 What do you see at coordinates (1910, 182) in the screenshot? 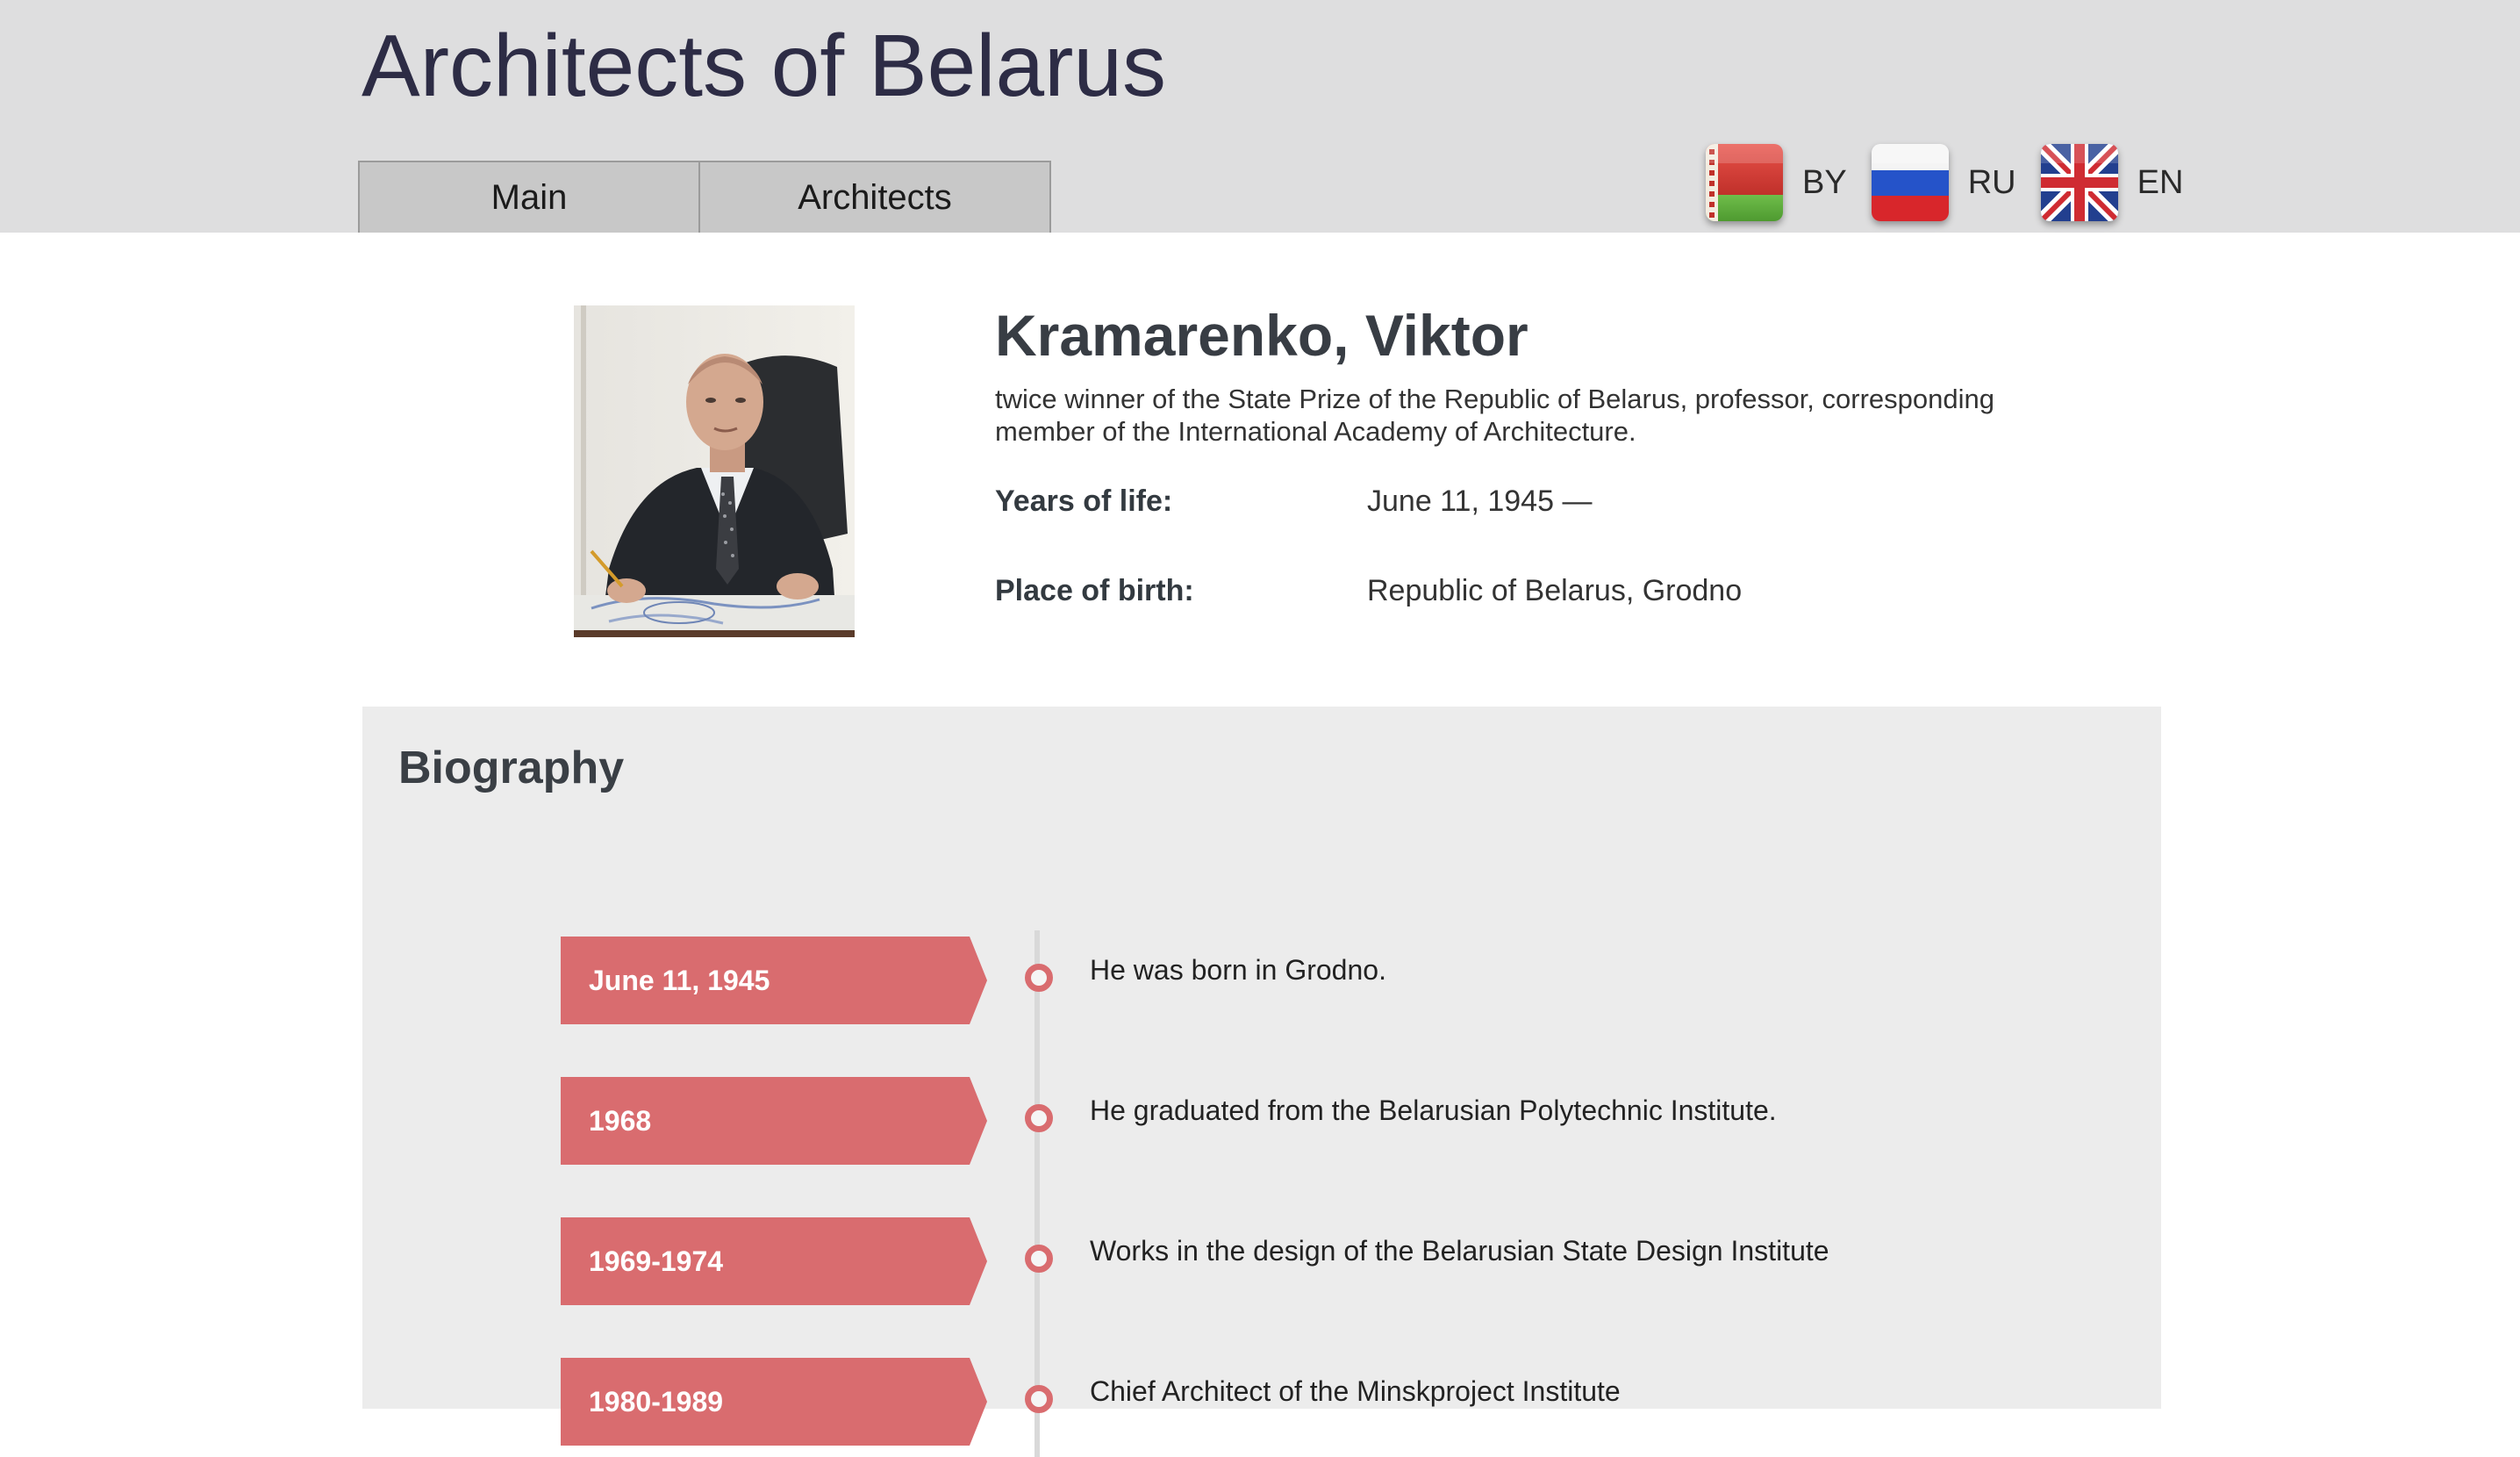
I see `russia-flag-icon` at bounding box center [1910, 182].